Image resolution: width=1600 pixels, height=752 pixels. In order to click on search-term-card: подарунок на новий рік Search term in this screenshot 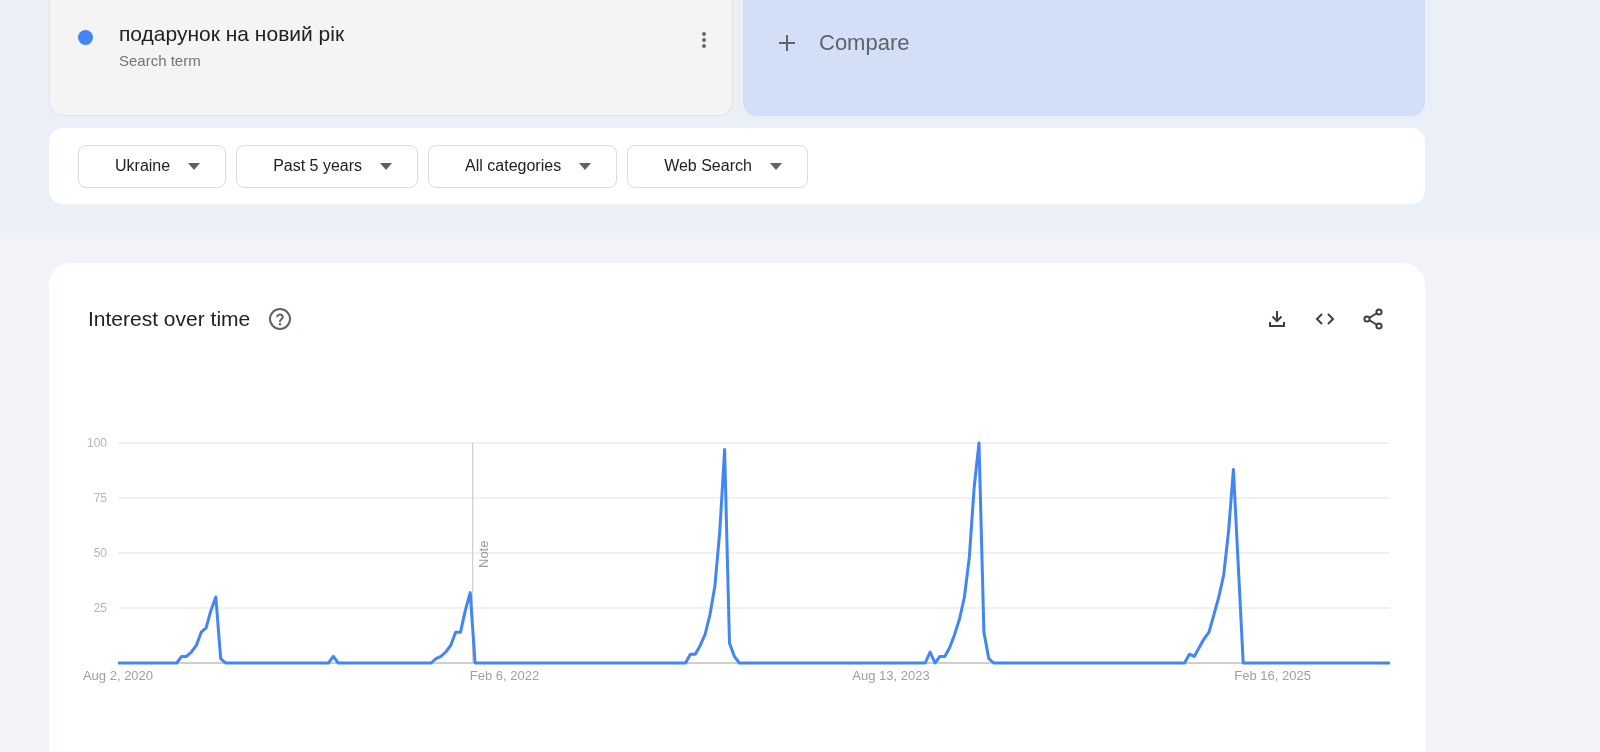, I will do `click(391, 58)`.